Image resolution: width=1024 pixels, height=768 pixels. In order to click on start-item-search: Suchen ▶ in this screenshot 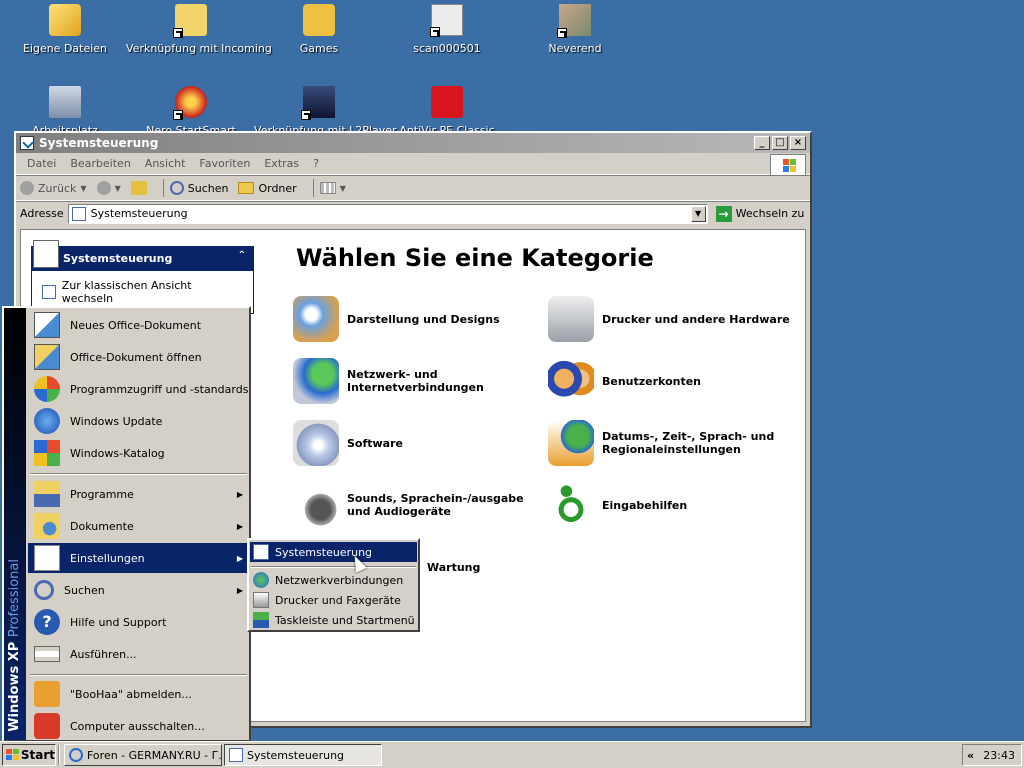, I will do `click(138, 590)`.